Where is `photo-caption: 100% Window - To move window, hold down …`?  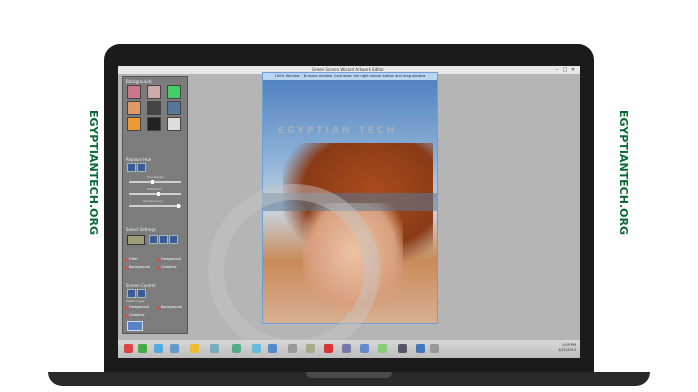
photo-caption: 100% Window - To move window, hold down … is located at coordinates (350, 76).